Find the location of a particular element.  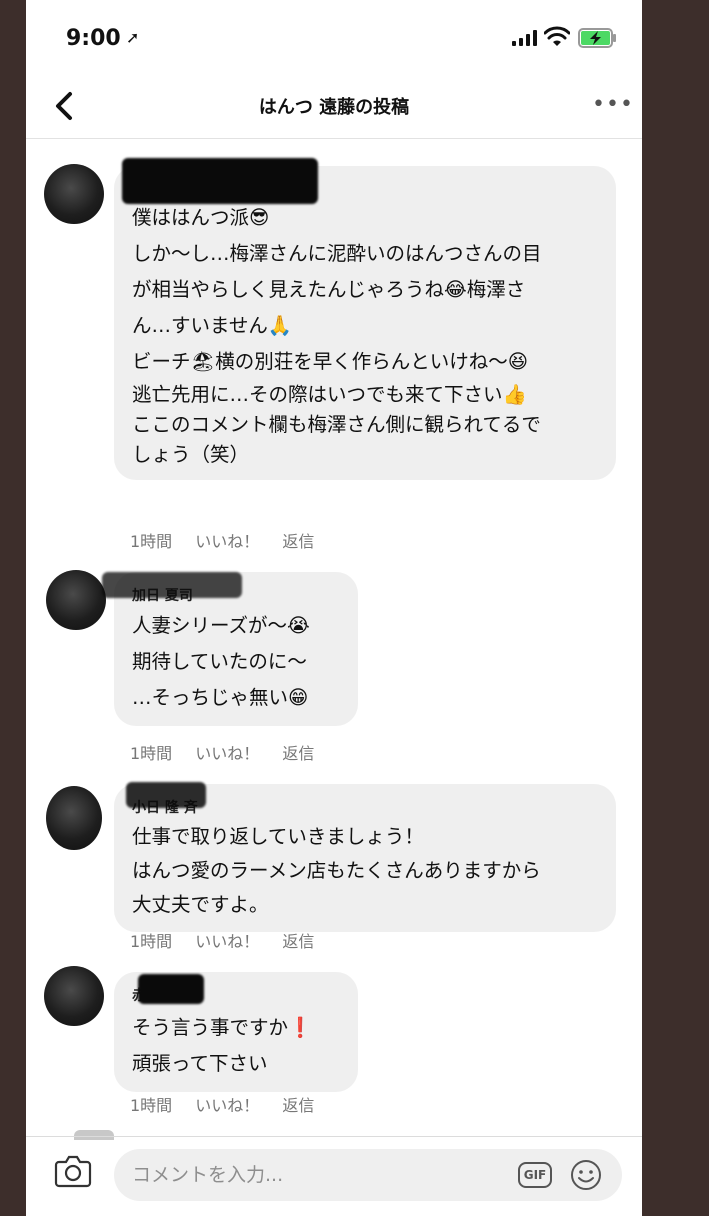

camera-icon is located at coordinates (73, 1171).